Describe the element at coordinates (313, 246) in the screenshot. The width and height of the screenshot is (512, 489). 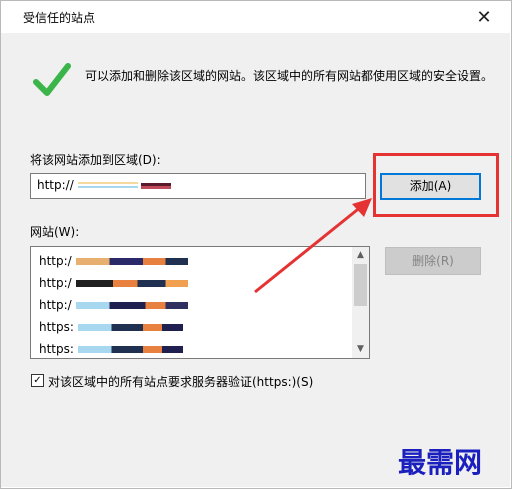
I see `annotation-arrow` at that location.